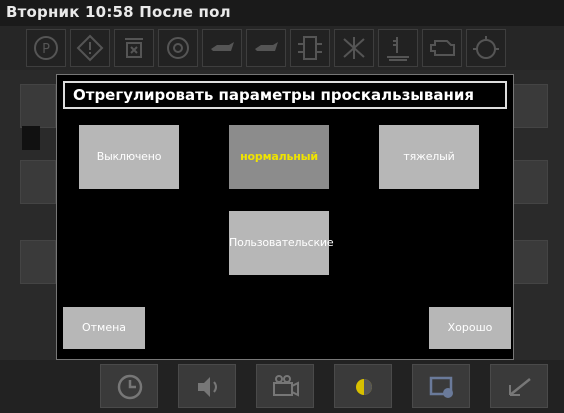 This screenshot has width=564, height=413. What do you see at coordinates (442, 48) in the screenshot?
I see `engine-outline-icon` at bounding box center [442, 48].